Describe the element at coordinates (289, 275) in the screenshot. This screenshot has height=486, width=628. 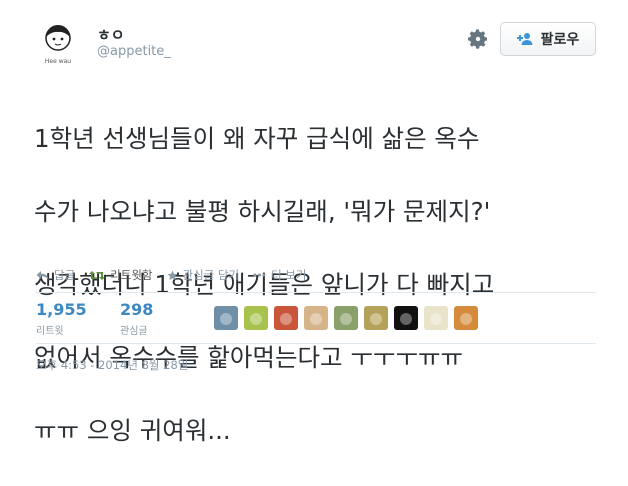
I see `more-label: 더 보기` at that location.